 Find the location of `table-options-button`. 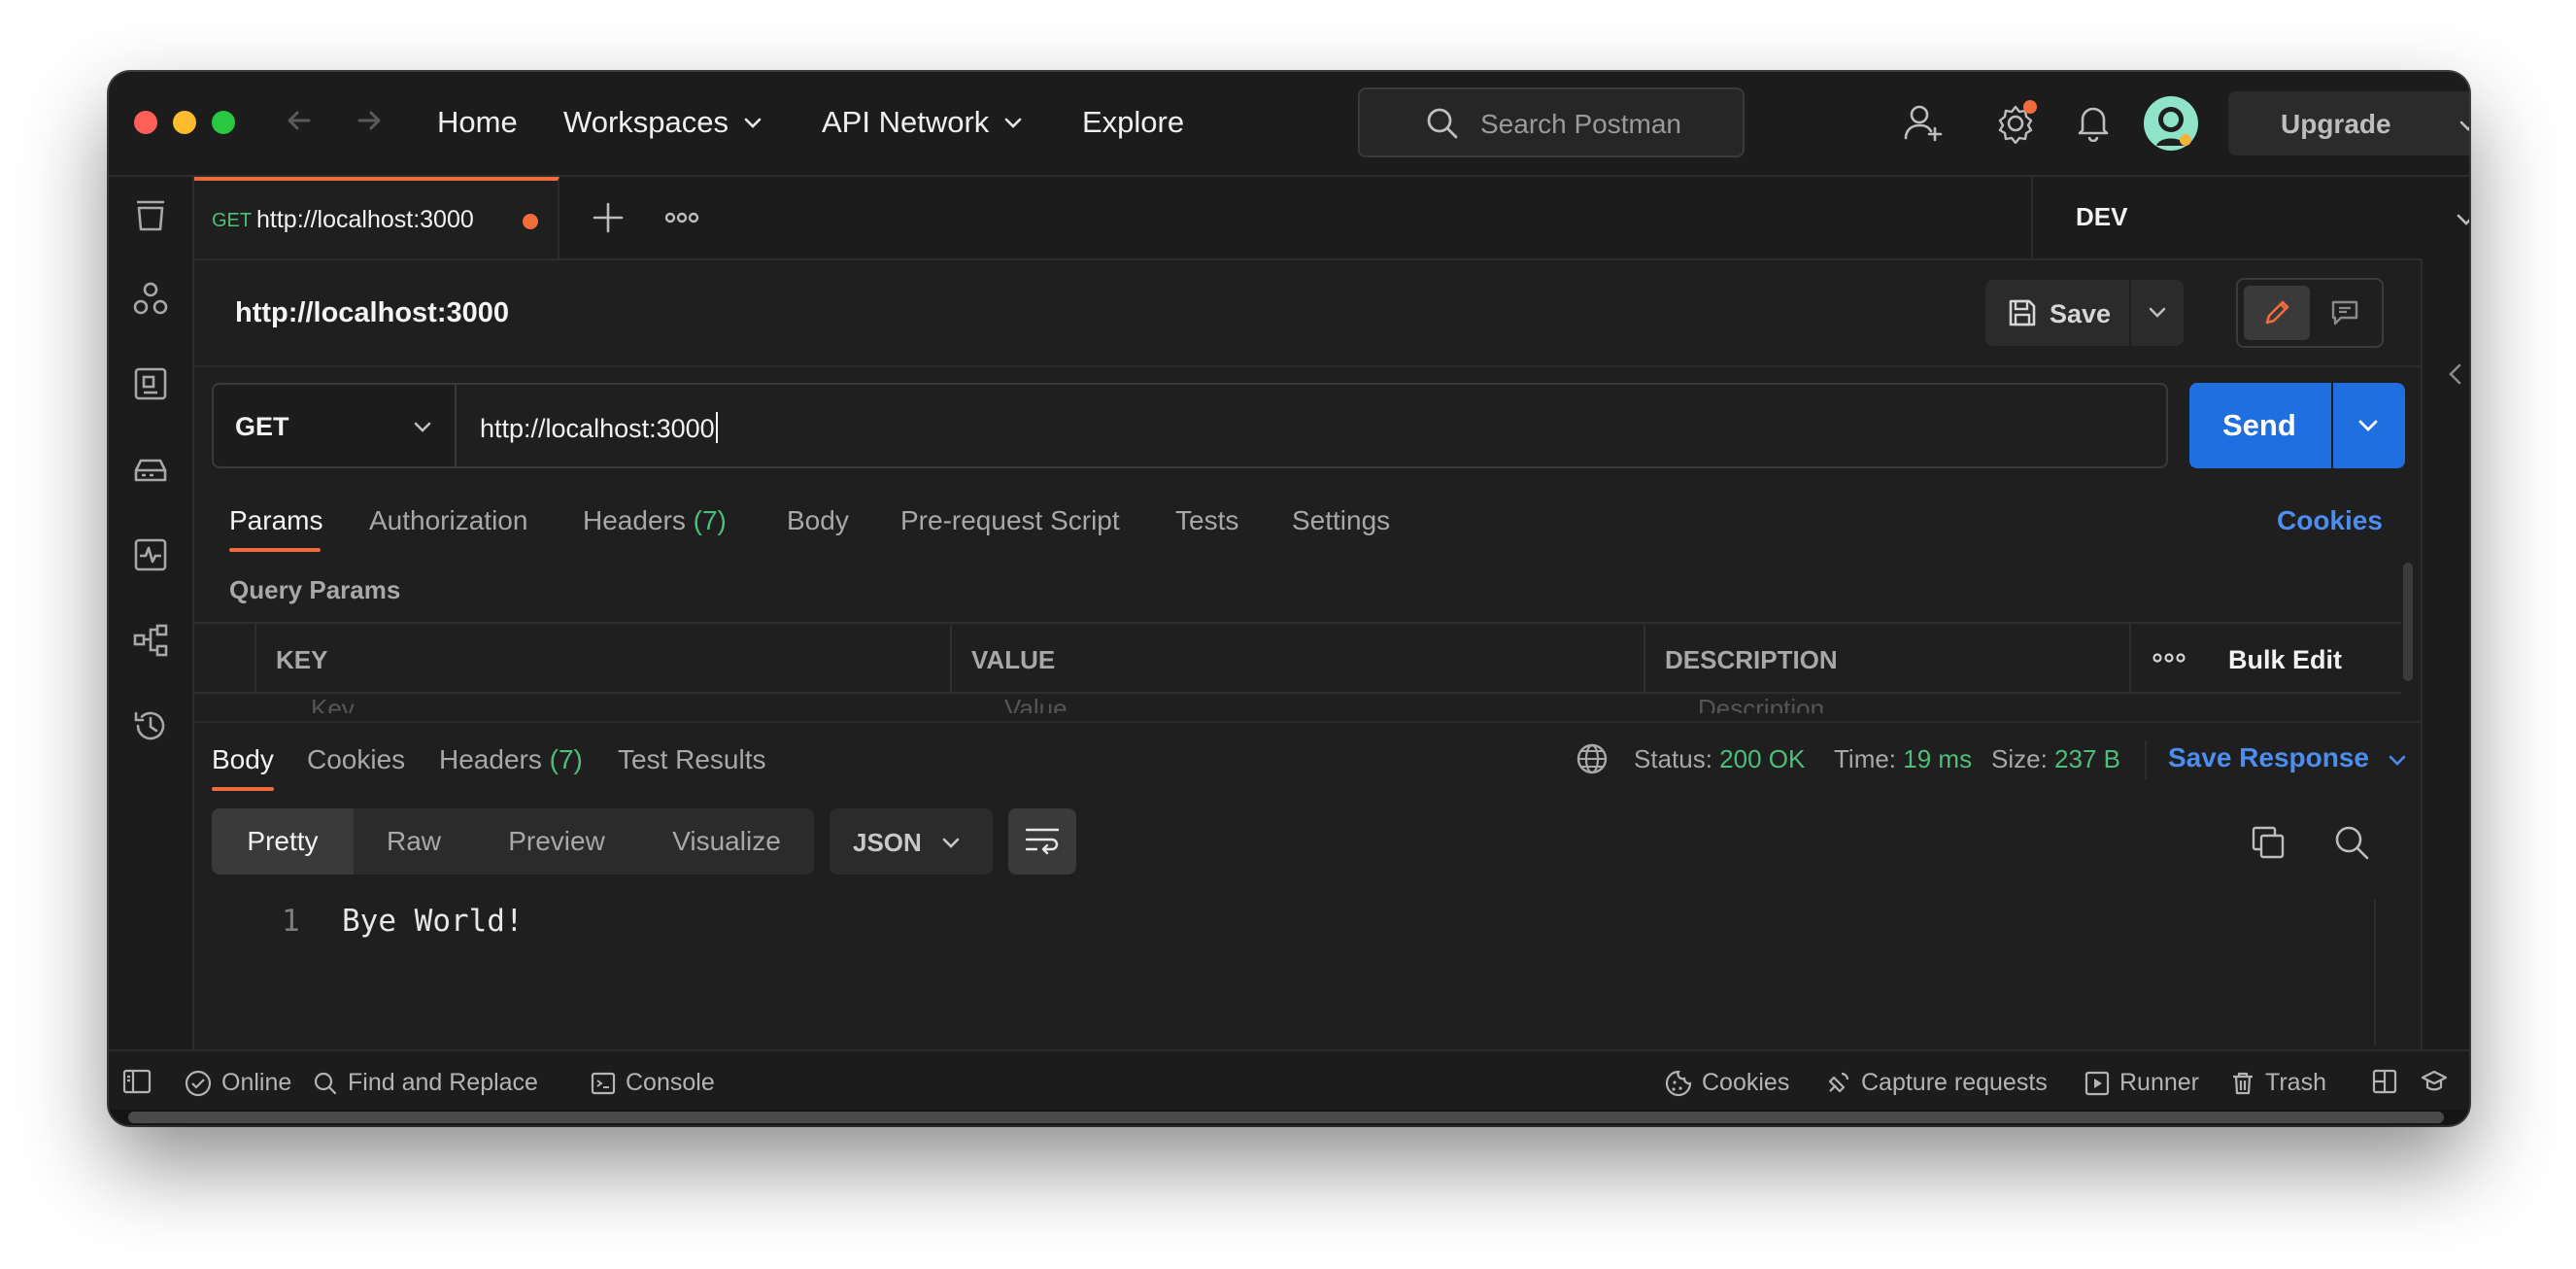

table-options-button is located at coordinates (2169, 658).